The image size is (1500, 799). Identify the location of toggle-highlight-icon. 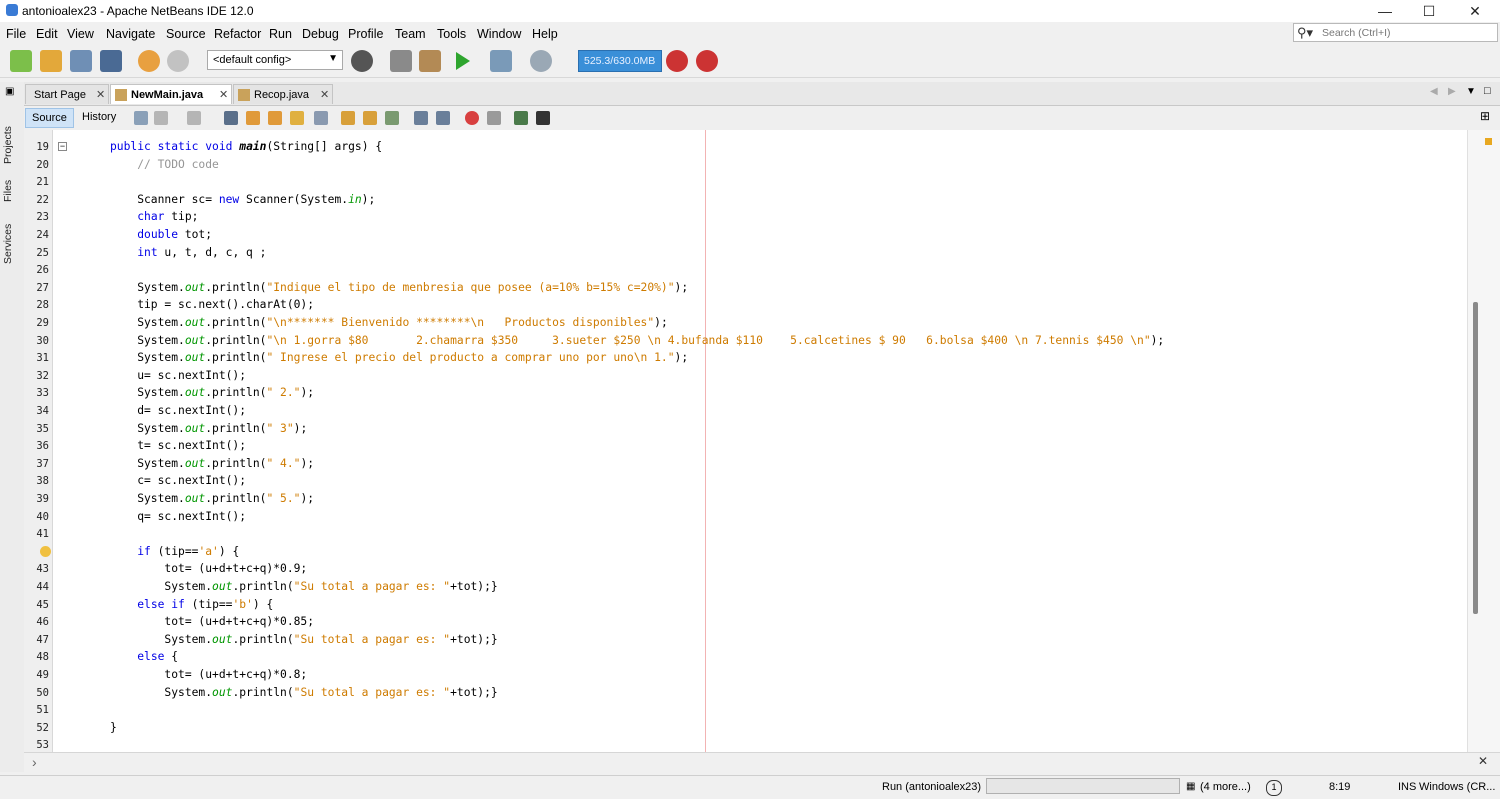
(297, 118).